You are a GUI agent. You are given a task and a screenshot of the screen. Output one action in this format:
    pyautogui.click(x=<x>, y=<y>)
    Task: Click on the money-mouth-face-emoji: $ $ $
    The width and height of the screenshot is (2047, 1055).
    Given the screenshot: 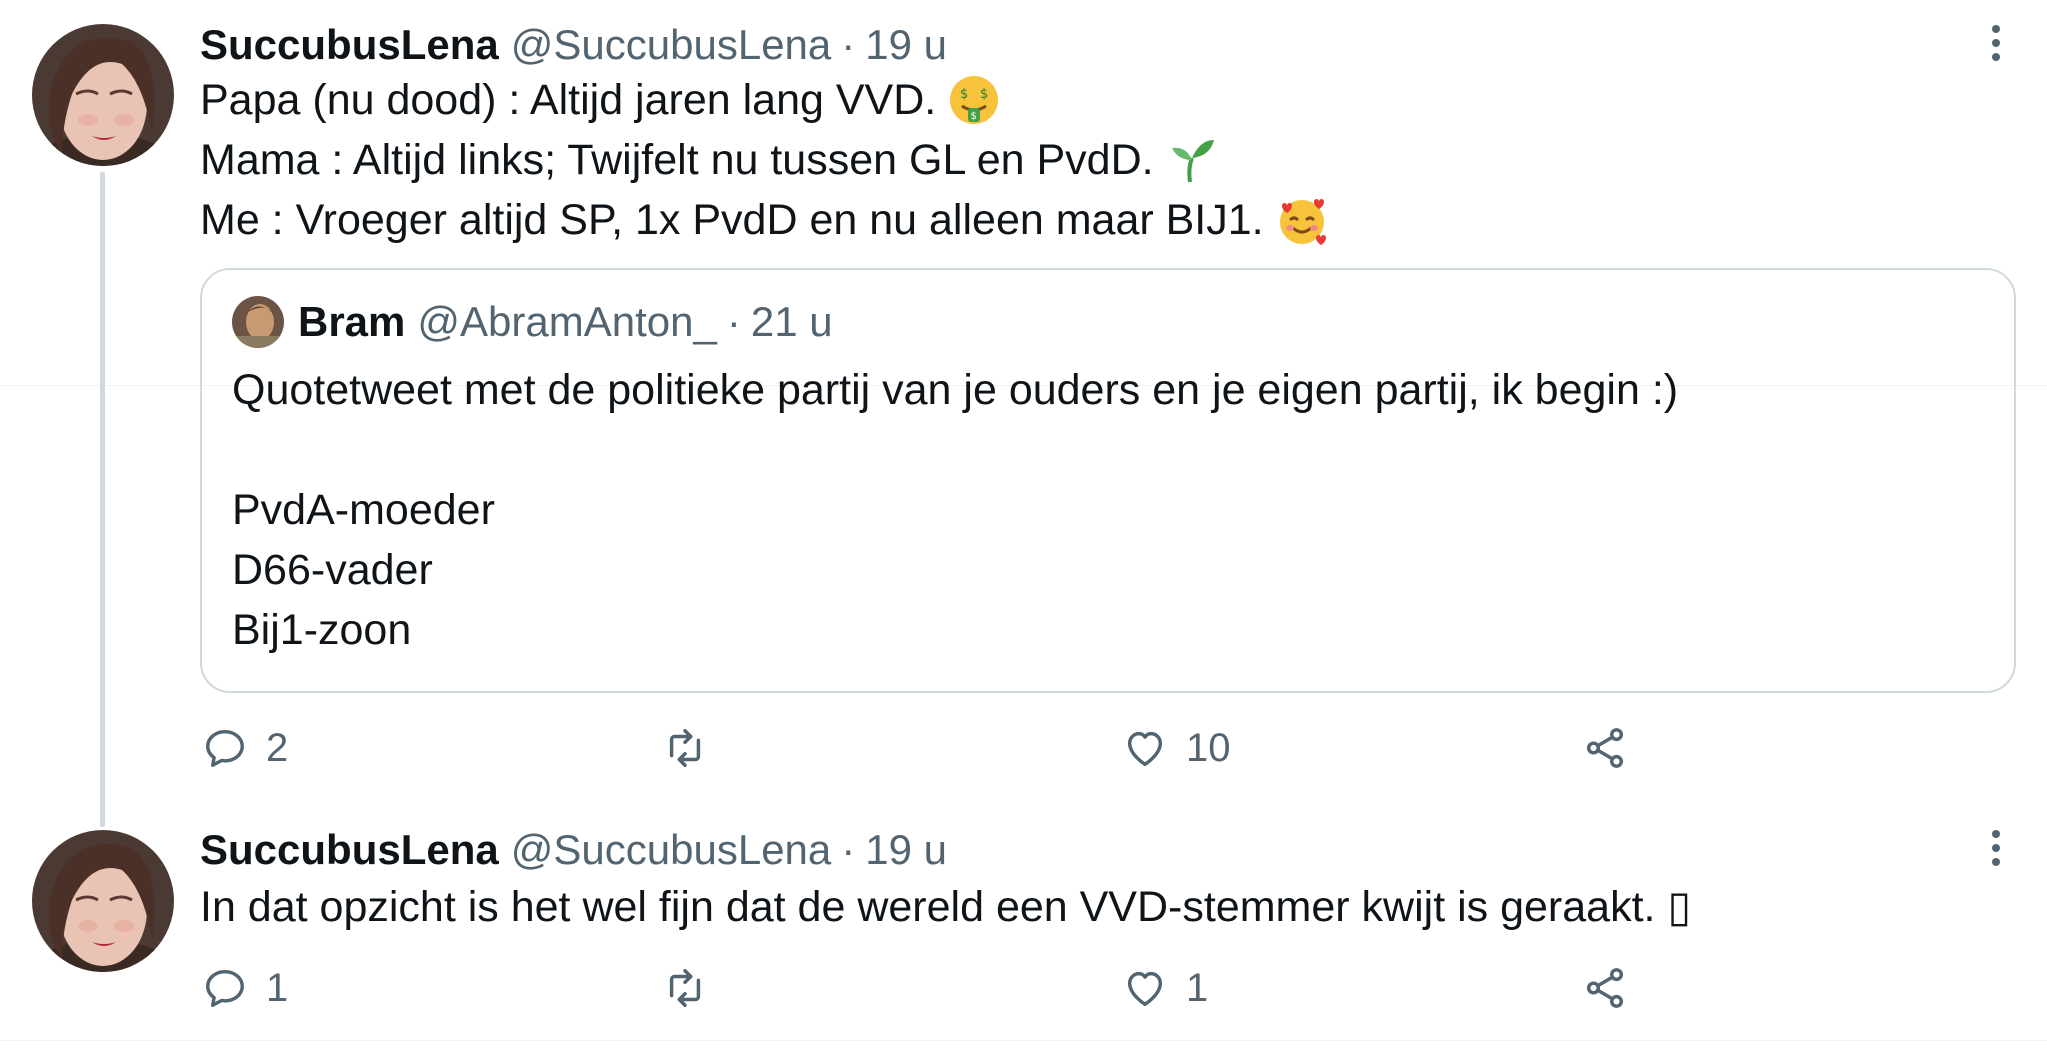 What is the action you would take?
    pyautogui.click(x=974, y=100)
    